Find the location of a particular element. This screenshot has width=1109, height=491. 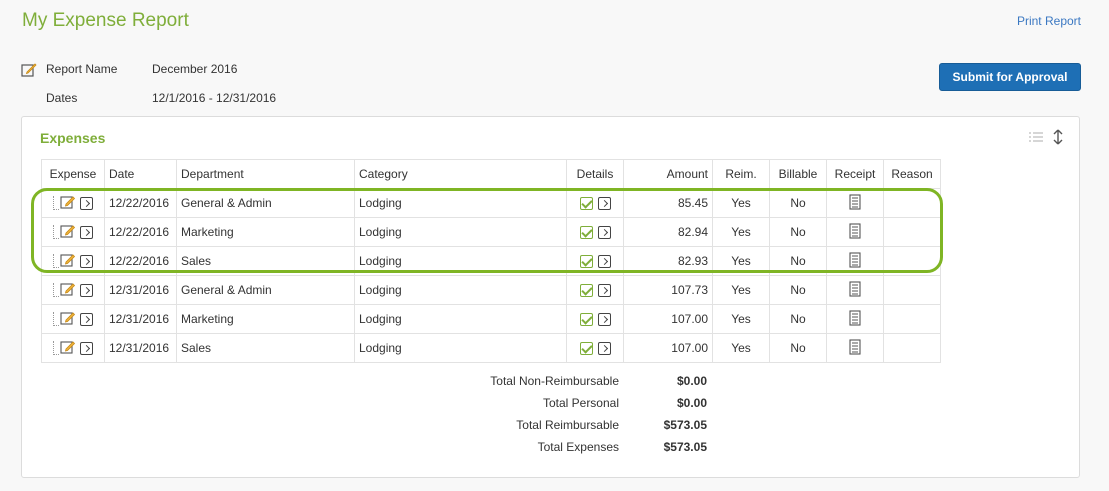

col-billable: Billable is located at coordinates (798, 174).